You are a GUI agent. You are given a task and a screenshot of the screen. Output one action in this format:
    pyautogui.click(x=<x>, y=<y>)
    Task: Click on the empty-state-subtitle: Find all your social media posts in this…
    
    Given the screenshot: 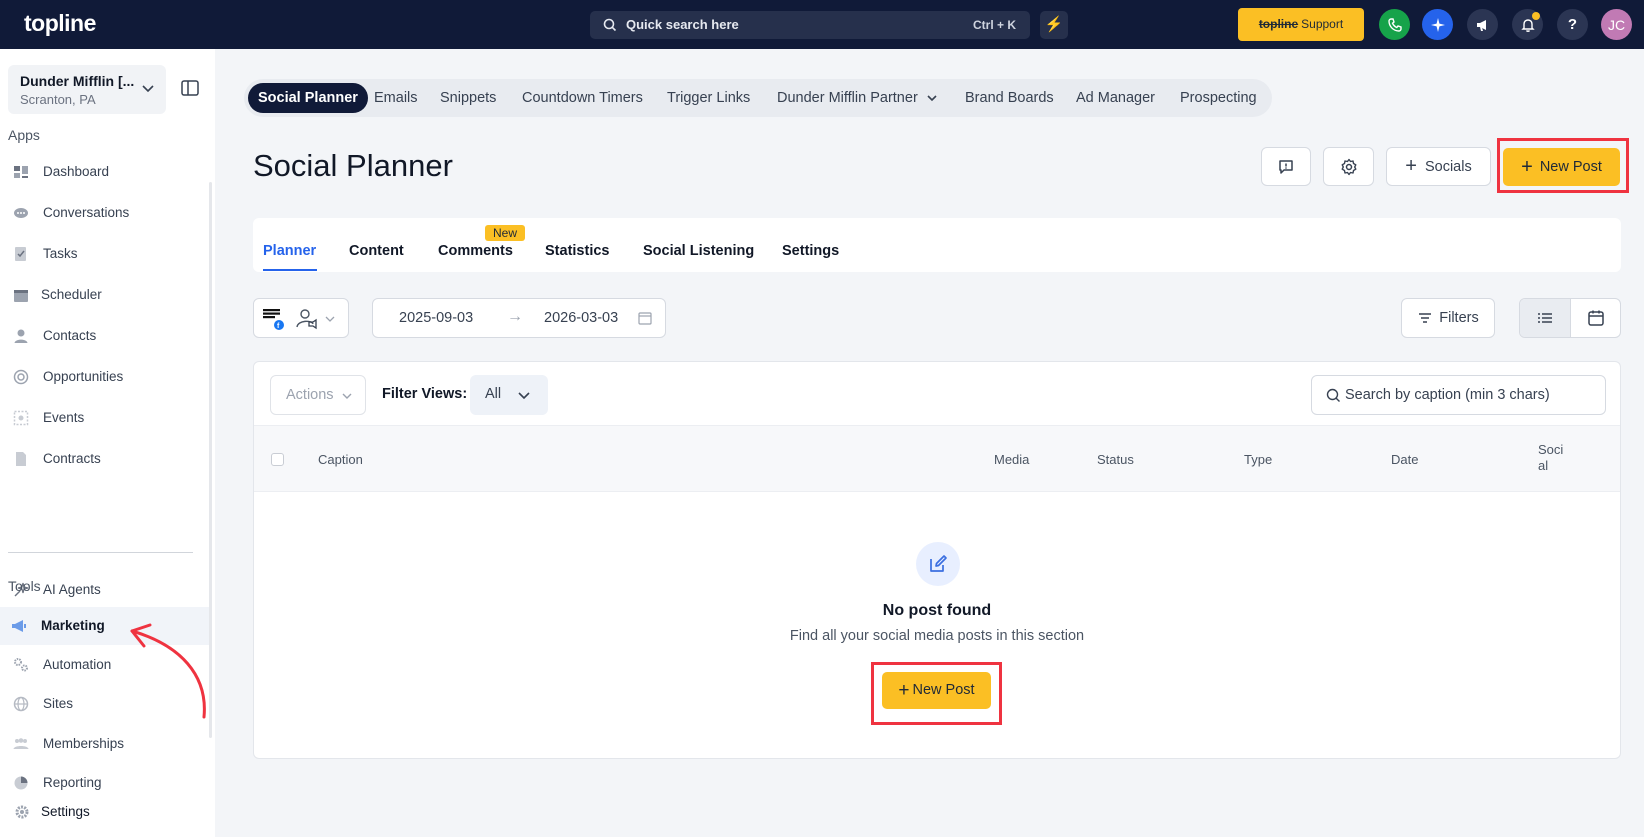 What is the action you would take?
    pyautogui.click(x=937, y=636)
    